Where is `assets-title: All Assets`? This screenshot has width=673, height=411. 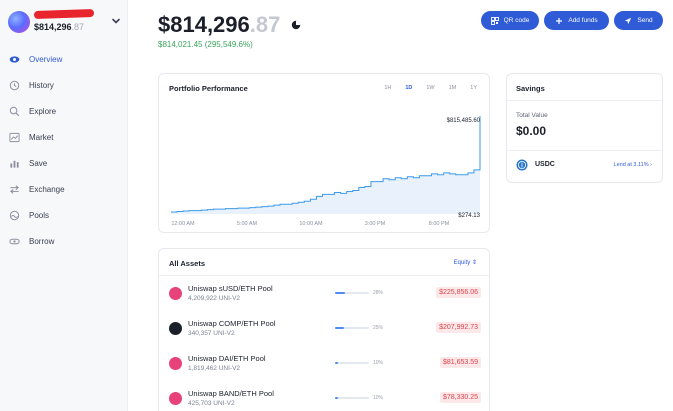
assets-title: All Assets is located at coordinates (187, 263).